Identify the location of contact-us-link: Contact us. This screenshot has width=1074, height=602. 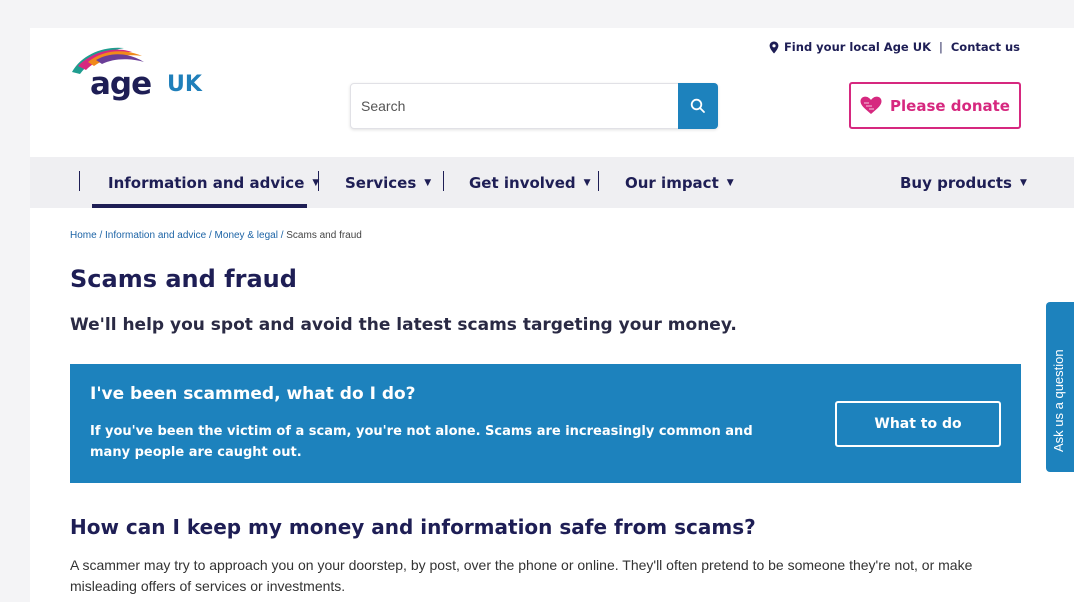
(985, 47).